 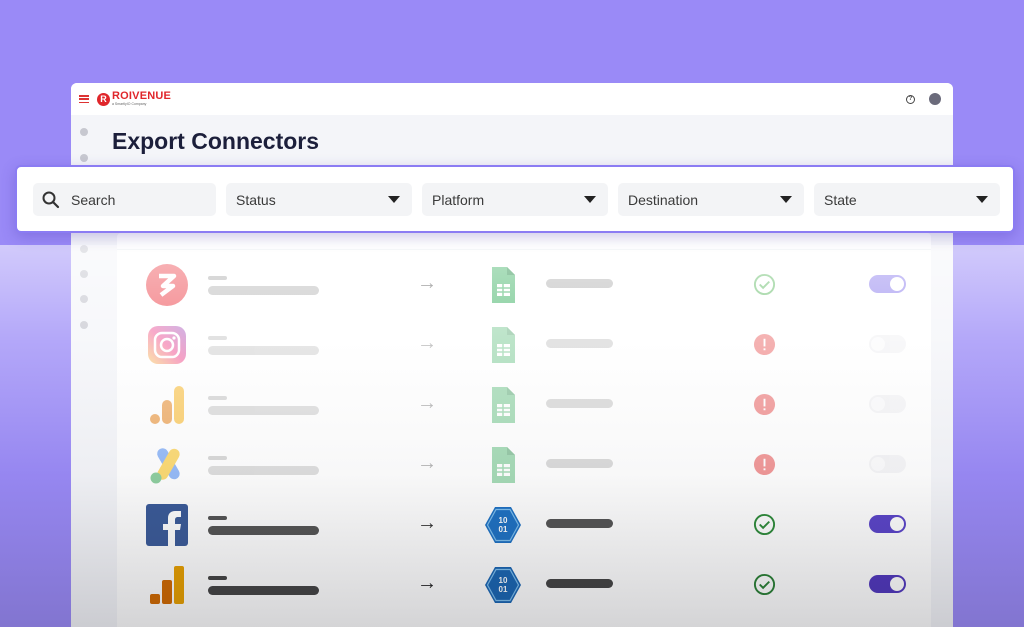 What do you see at coordinates (840, 199) in the screenshot?
I see `state-dropdown-label: State` at bounding box center [840, 199].